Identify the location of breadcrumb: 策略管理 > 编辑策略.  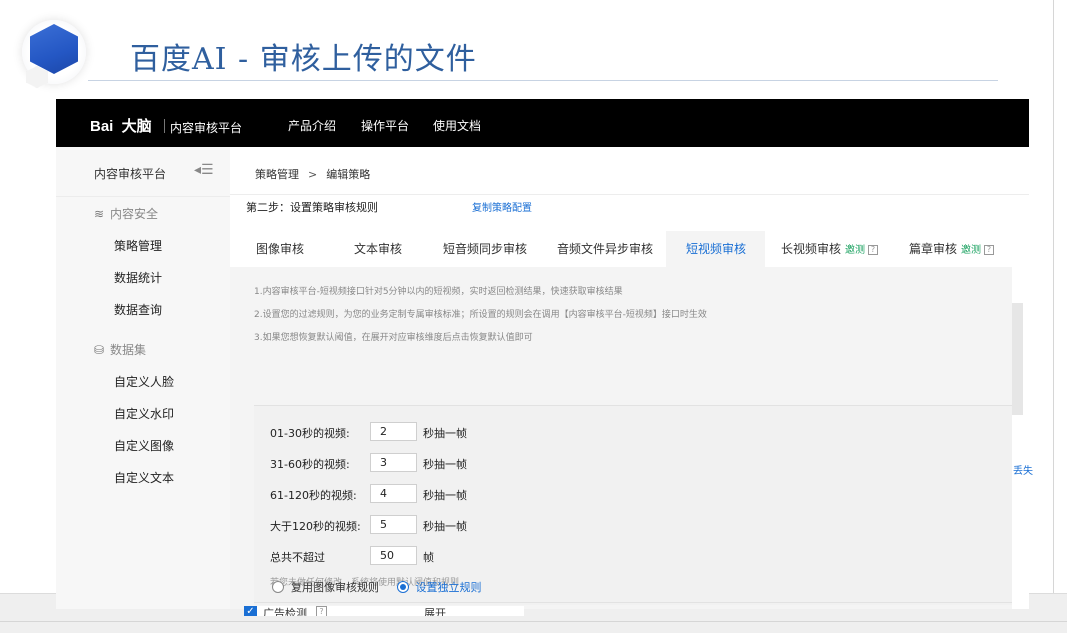
(312, 174).